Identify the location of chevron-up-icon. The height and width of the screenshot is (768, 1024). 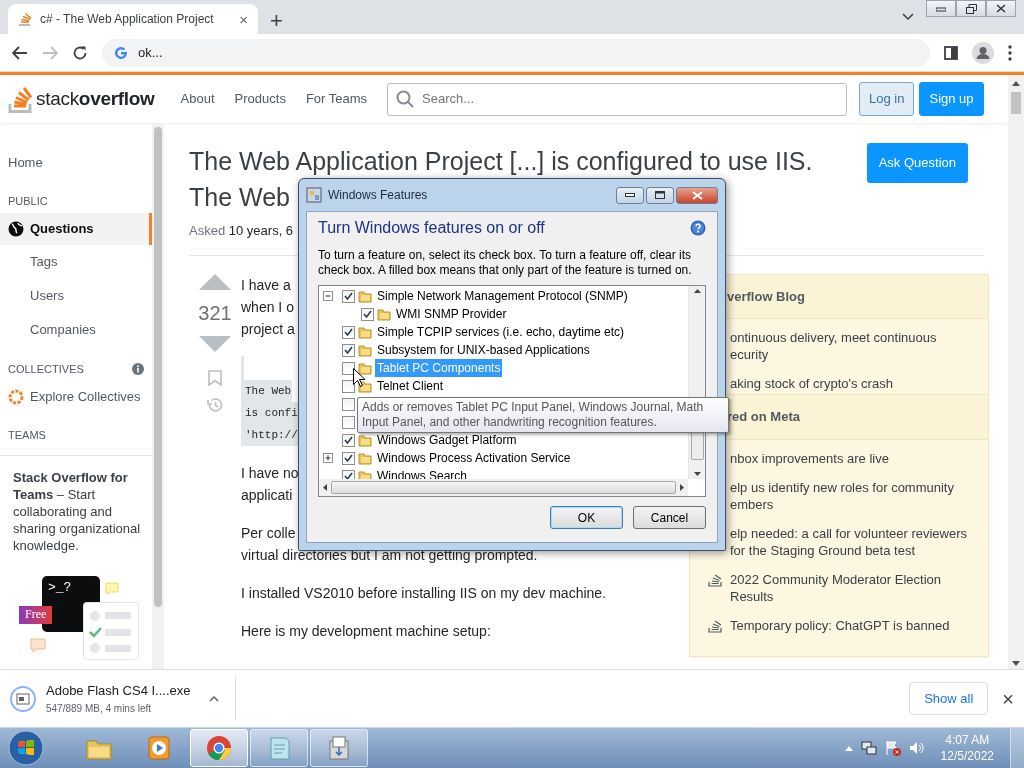
(214, 698).